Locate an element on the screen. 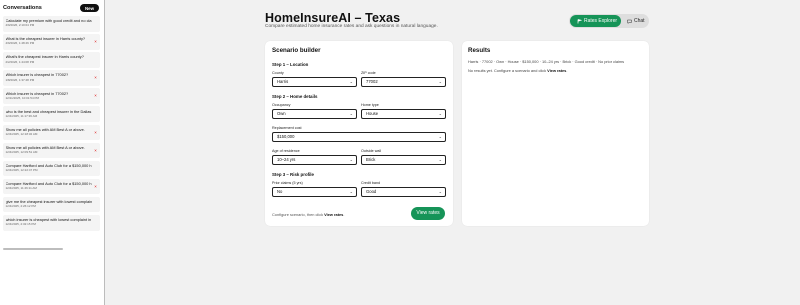 This screenshot has height=305, width=800. sidebar-header: Conversations New is located at coordinates (52, 8).